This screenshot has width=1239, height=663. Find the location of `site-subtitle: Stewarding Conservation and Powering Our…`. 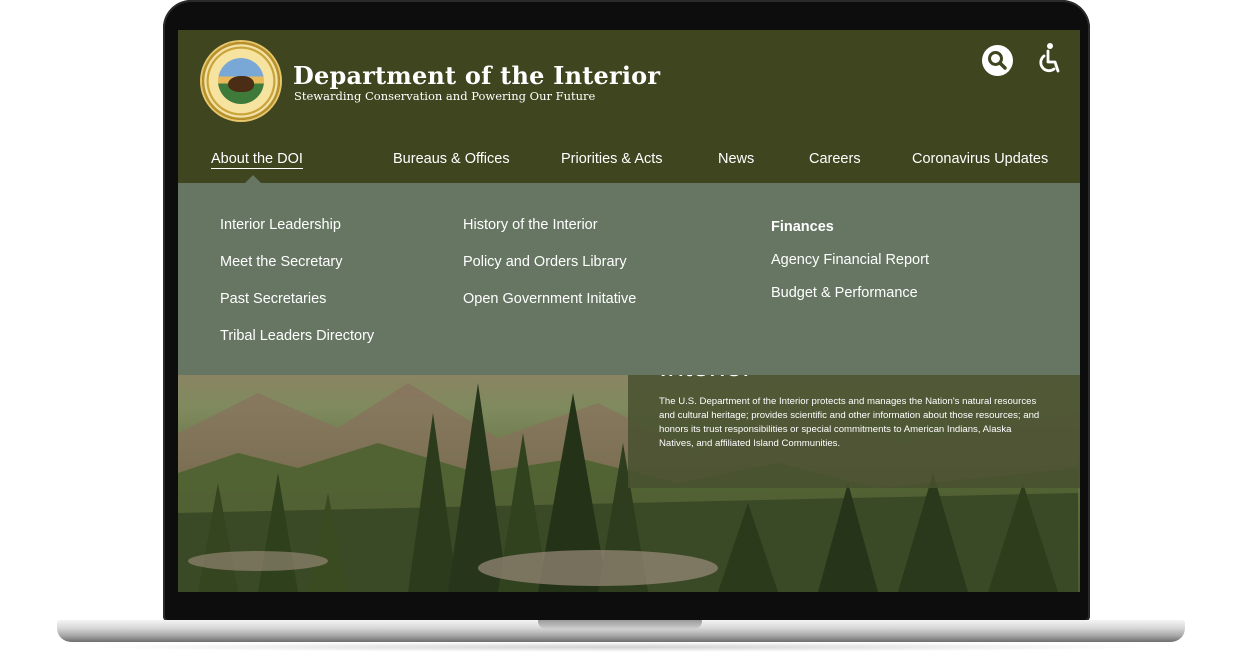

site-subtitle: Stewarding Conservation and Powering Our… is located at coordinates (445, 96).